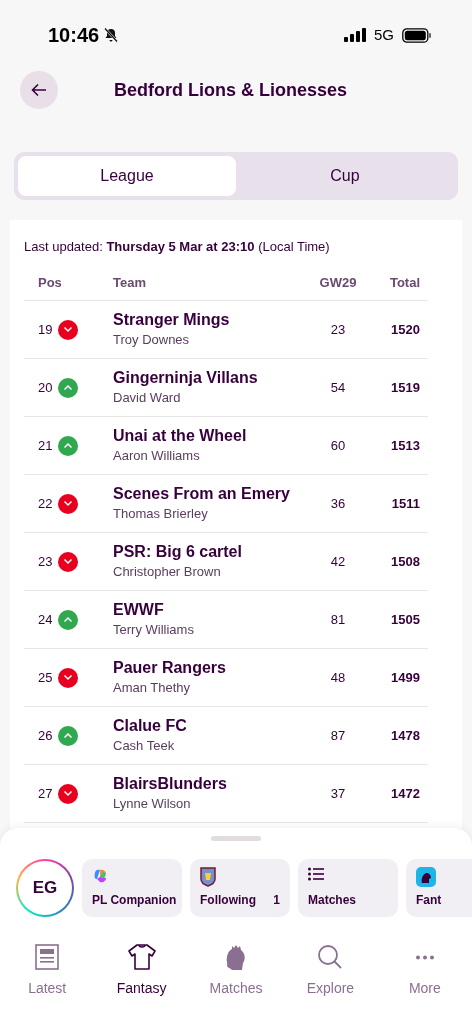  Describe the element at coordinates (316, 874) in the screenshot. I see `list-icon` at that location.